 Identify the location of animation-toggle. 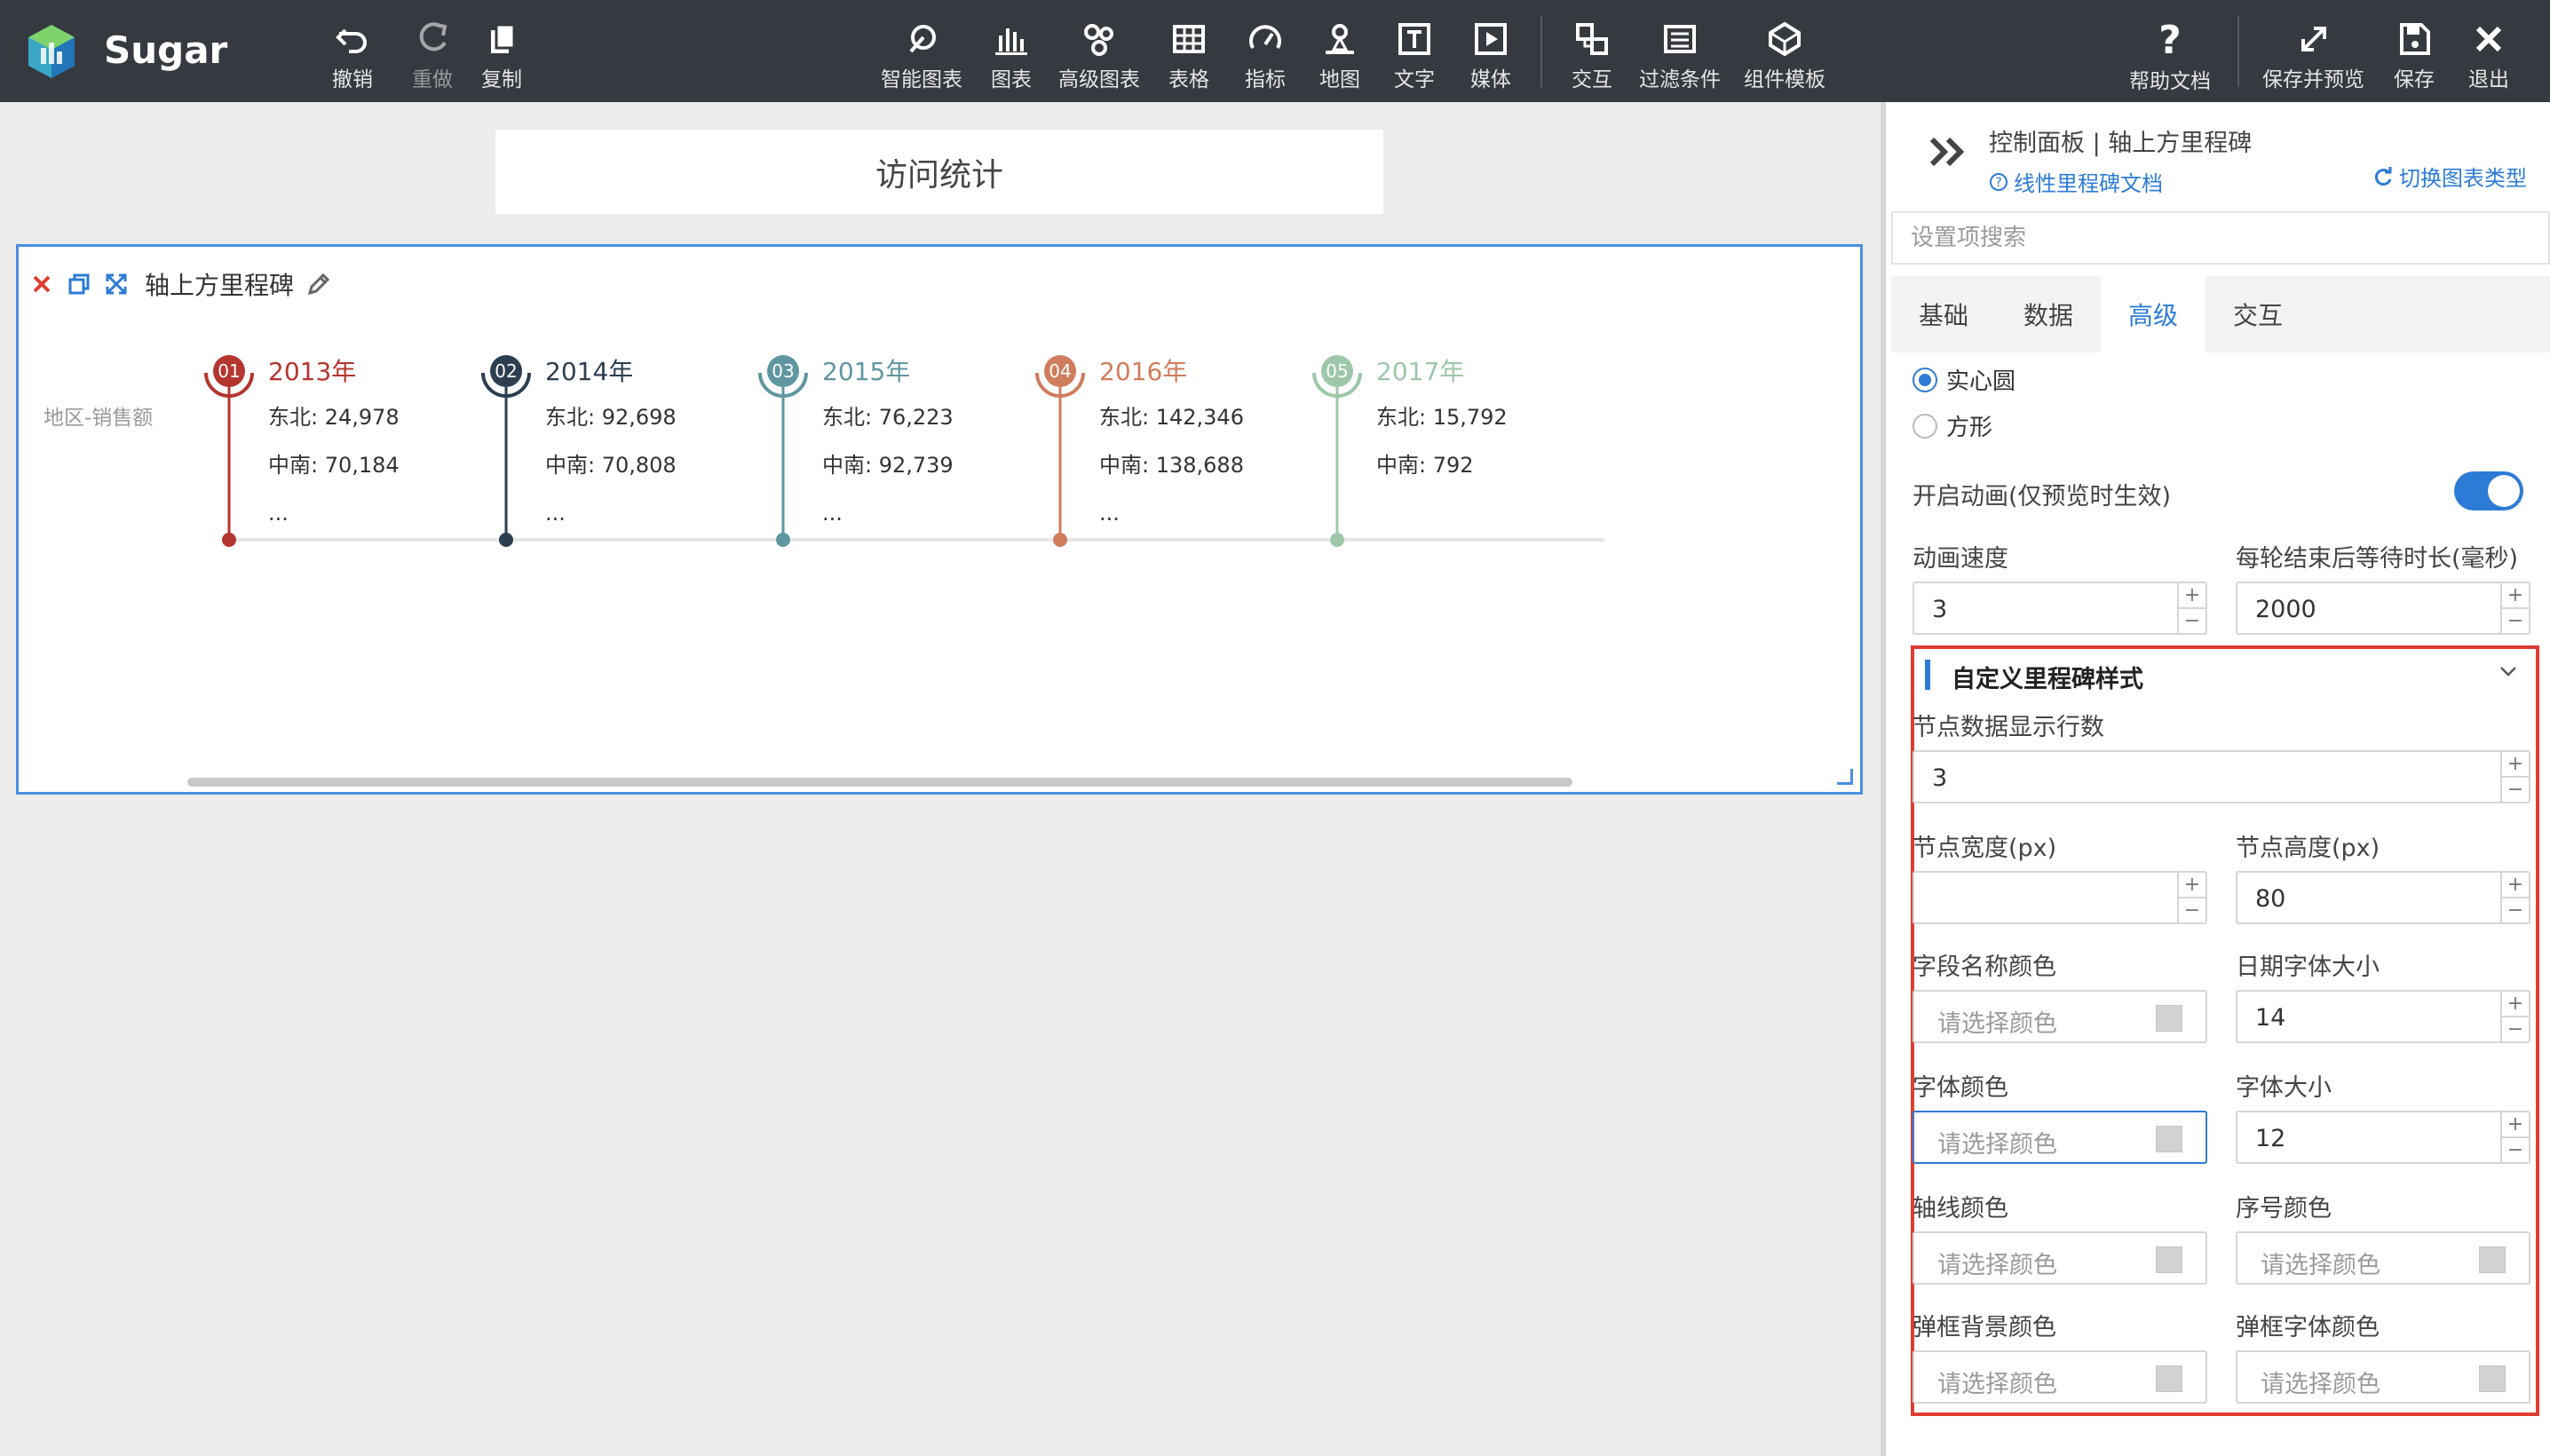
(2488, 490).